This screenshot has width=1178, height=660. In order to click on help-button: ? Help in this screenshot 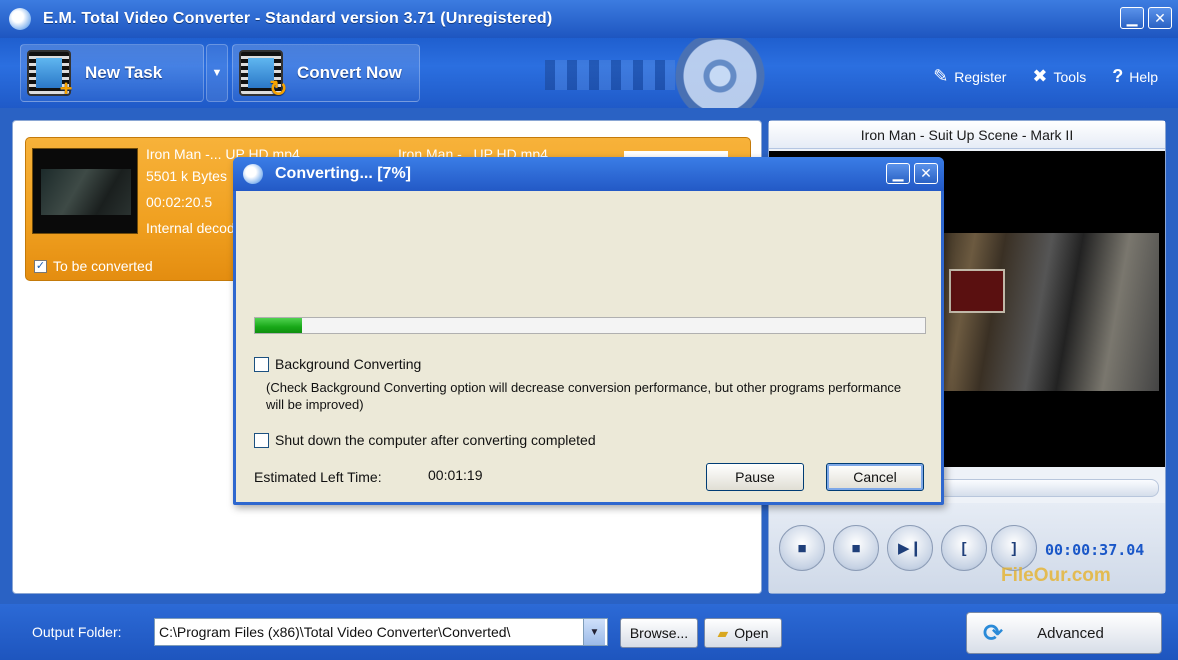, I will do `click(1135, 76)`.